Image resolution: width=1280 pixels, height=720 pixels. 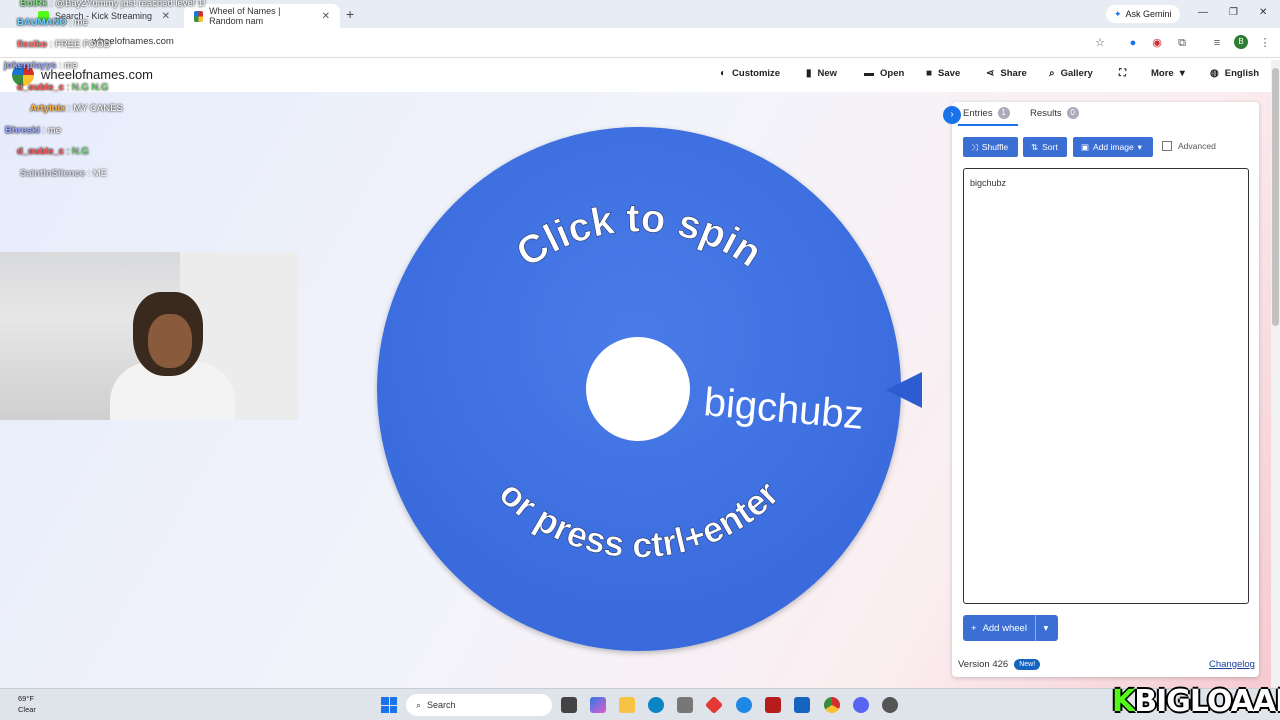 I want to click on chat-user: BoIRk, so click(x=34, y=4).